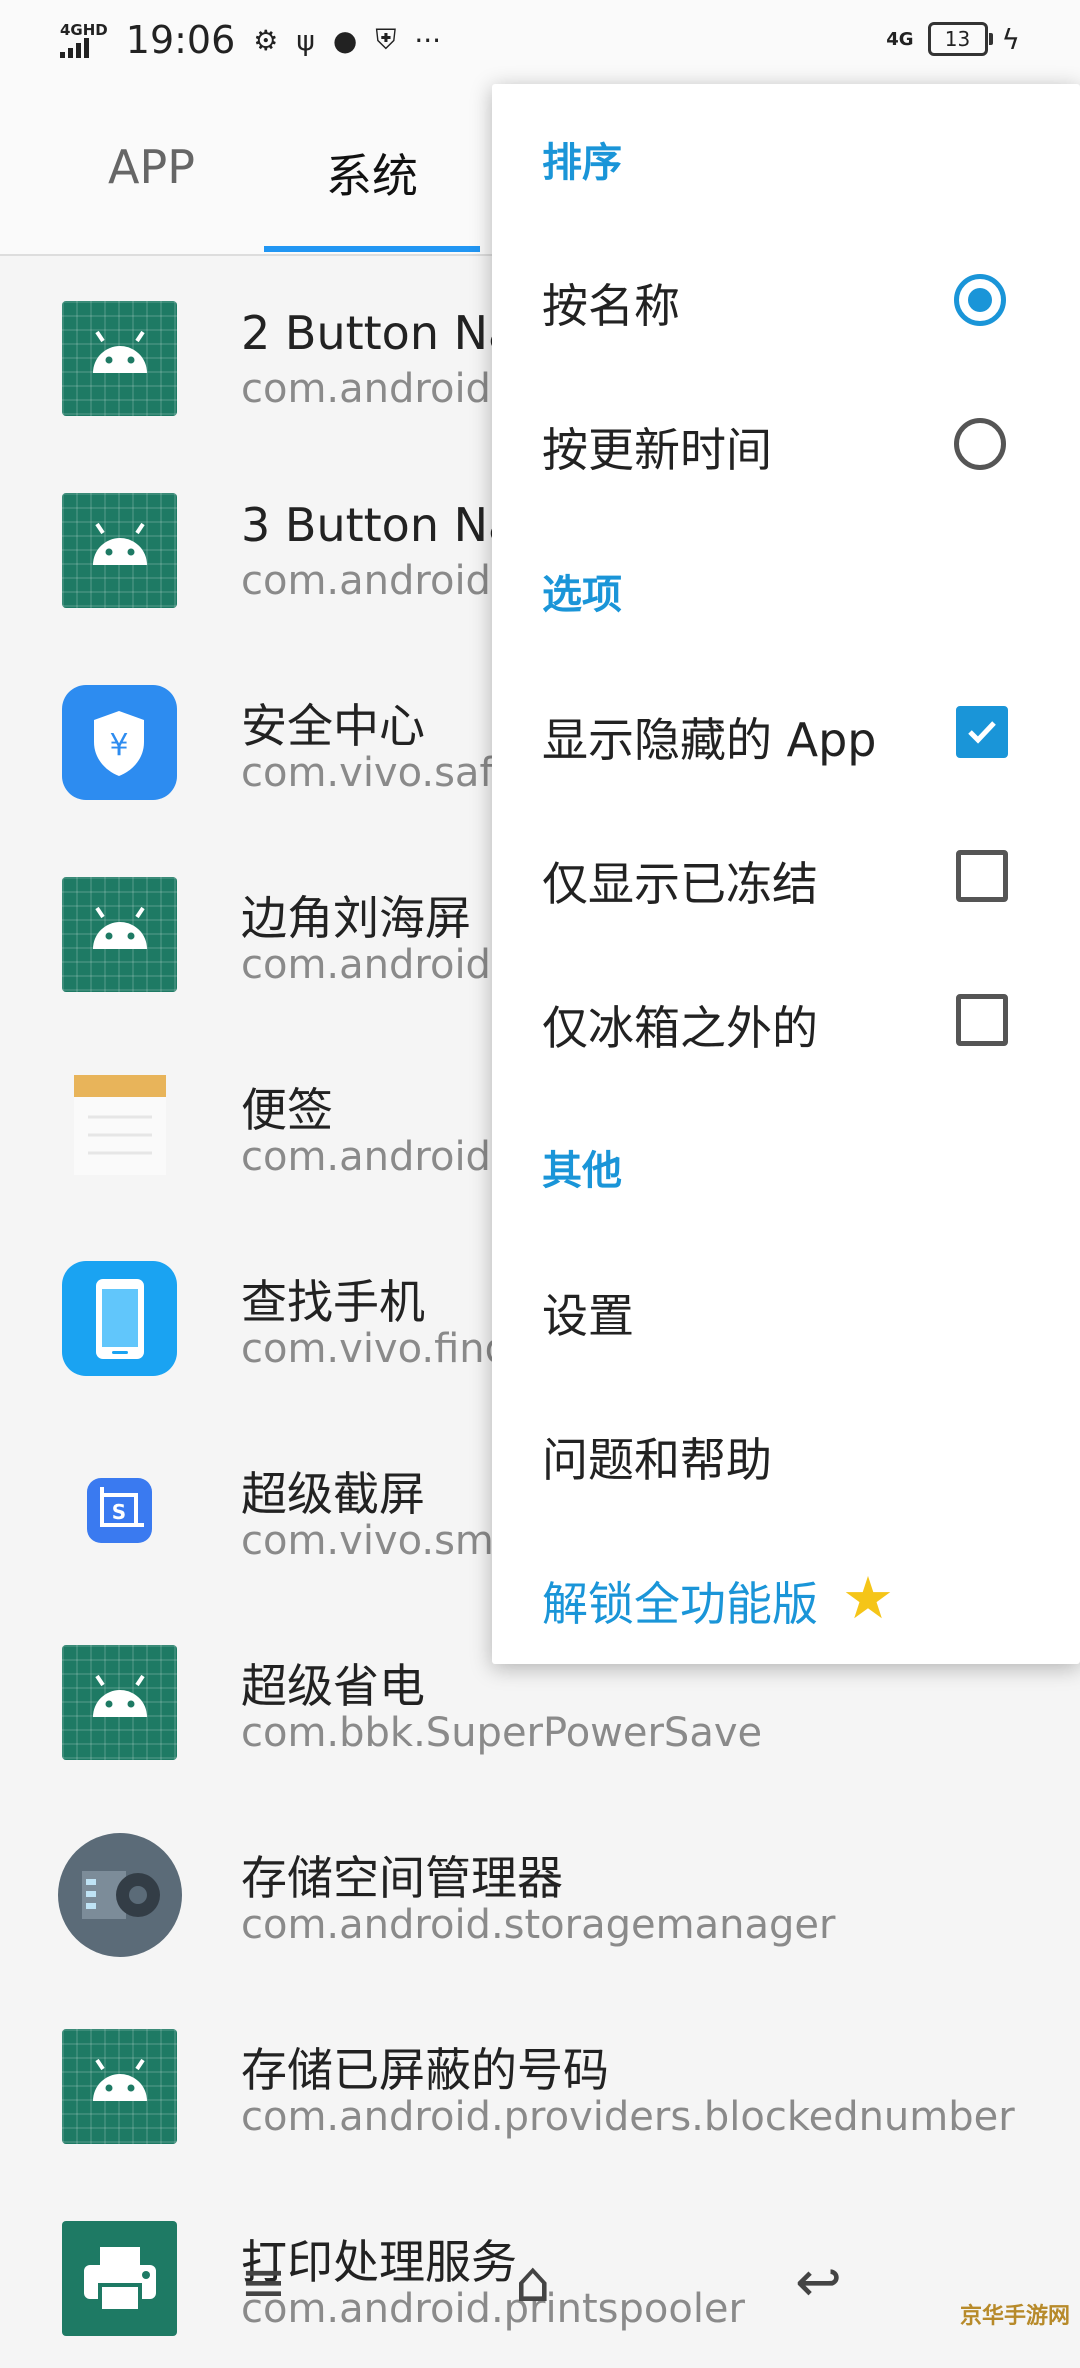  What do you see at coordinates (333, 726) in the screenshot?
I see `app-name: 安全中心` at bounding box center [333, 726].